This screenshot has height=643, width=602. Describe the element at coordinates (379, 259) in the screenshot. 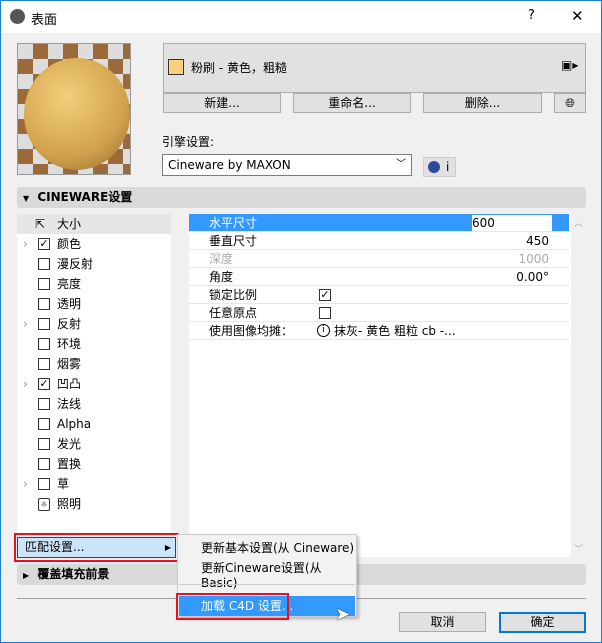

I see `property-row: 深度 1000` at that location.